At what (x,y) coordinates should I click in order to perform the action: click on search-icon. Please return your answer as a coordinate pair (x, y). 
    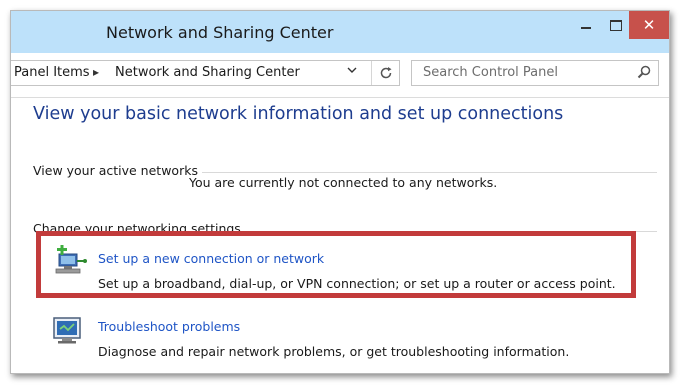
    Looking at the image, I should click on (644, 72).